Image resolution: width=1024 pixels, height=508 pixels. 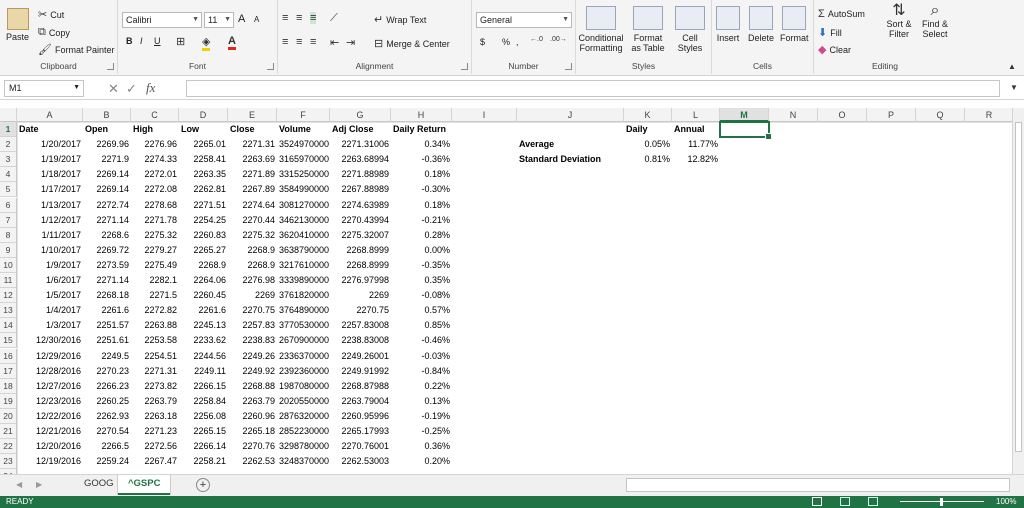 What do you see at coordinates (8, 371) in the screenshot?
I see `row-header-17: 17` at bounding box center [8, 371].